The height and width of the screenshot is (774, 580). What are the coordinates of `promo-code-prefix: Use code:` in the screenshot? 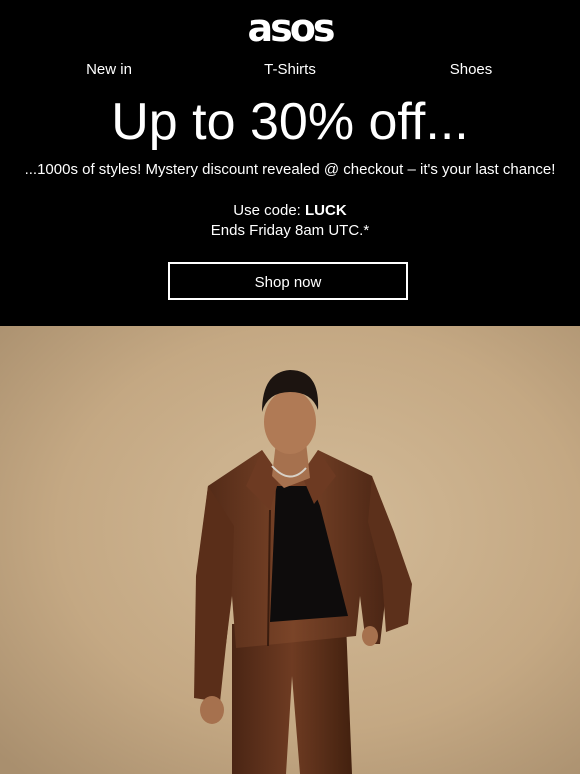 It's located at (269, 210).